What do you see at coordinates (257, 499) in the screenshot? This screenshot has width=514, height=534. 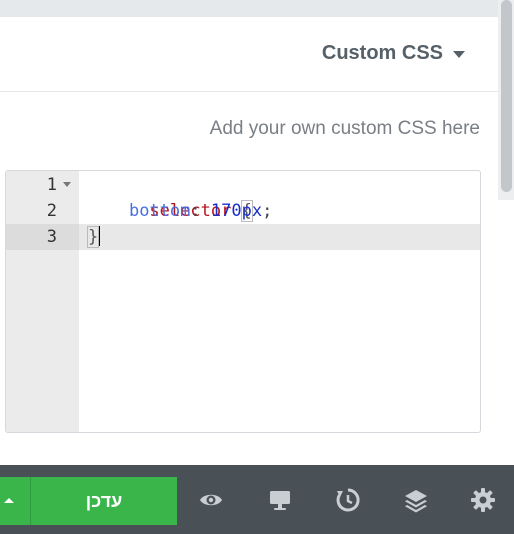 I see `editor-footer-bar: עדכן` at bounding box center [257, 499].